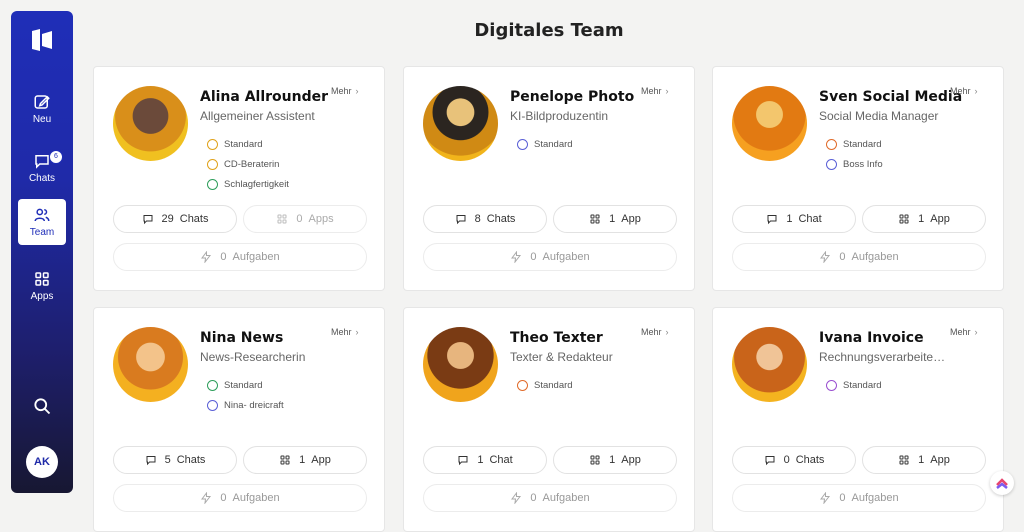  I want to click on chats-button: 0 Chats, so click(794, 460).